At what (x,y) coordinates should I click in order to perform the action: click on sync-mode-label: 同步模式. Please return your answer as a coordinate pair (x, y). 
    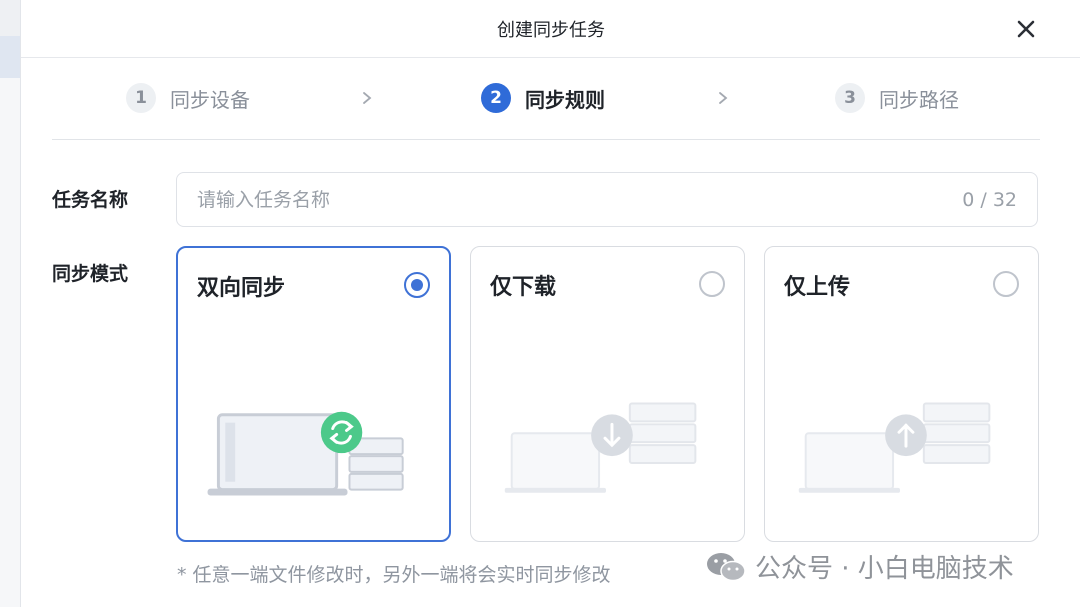
    Looking at the image, I should click on (90, 274).